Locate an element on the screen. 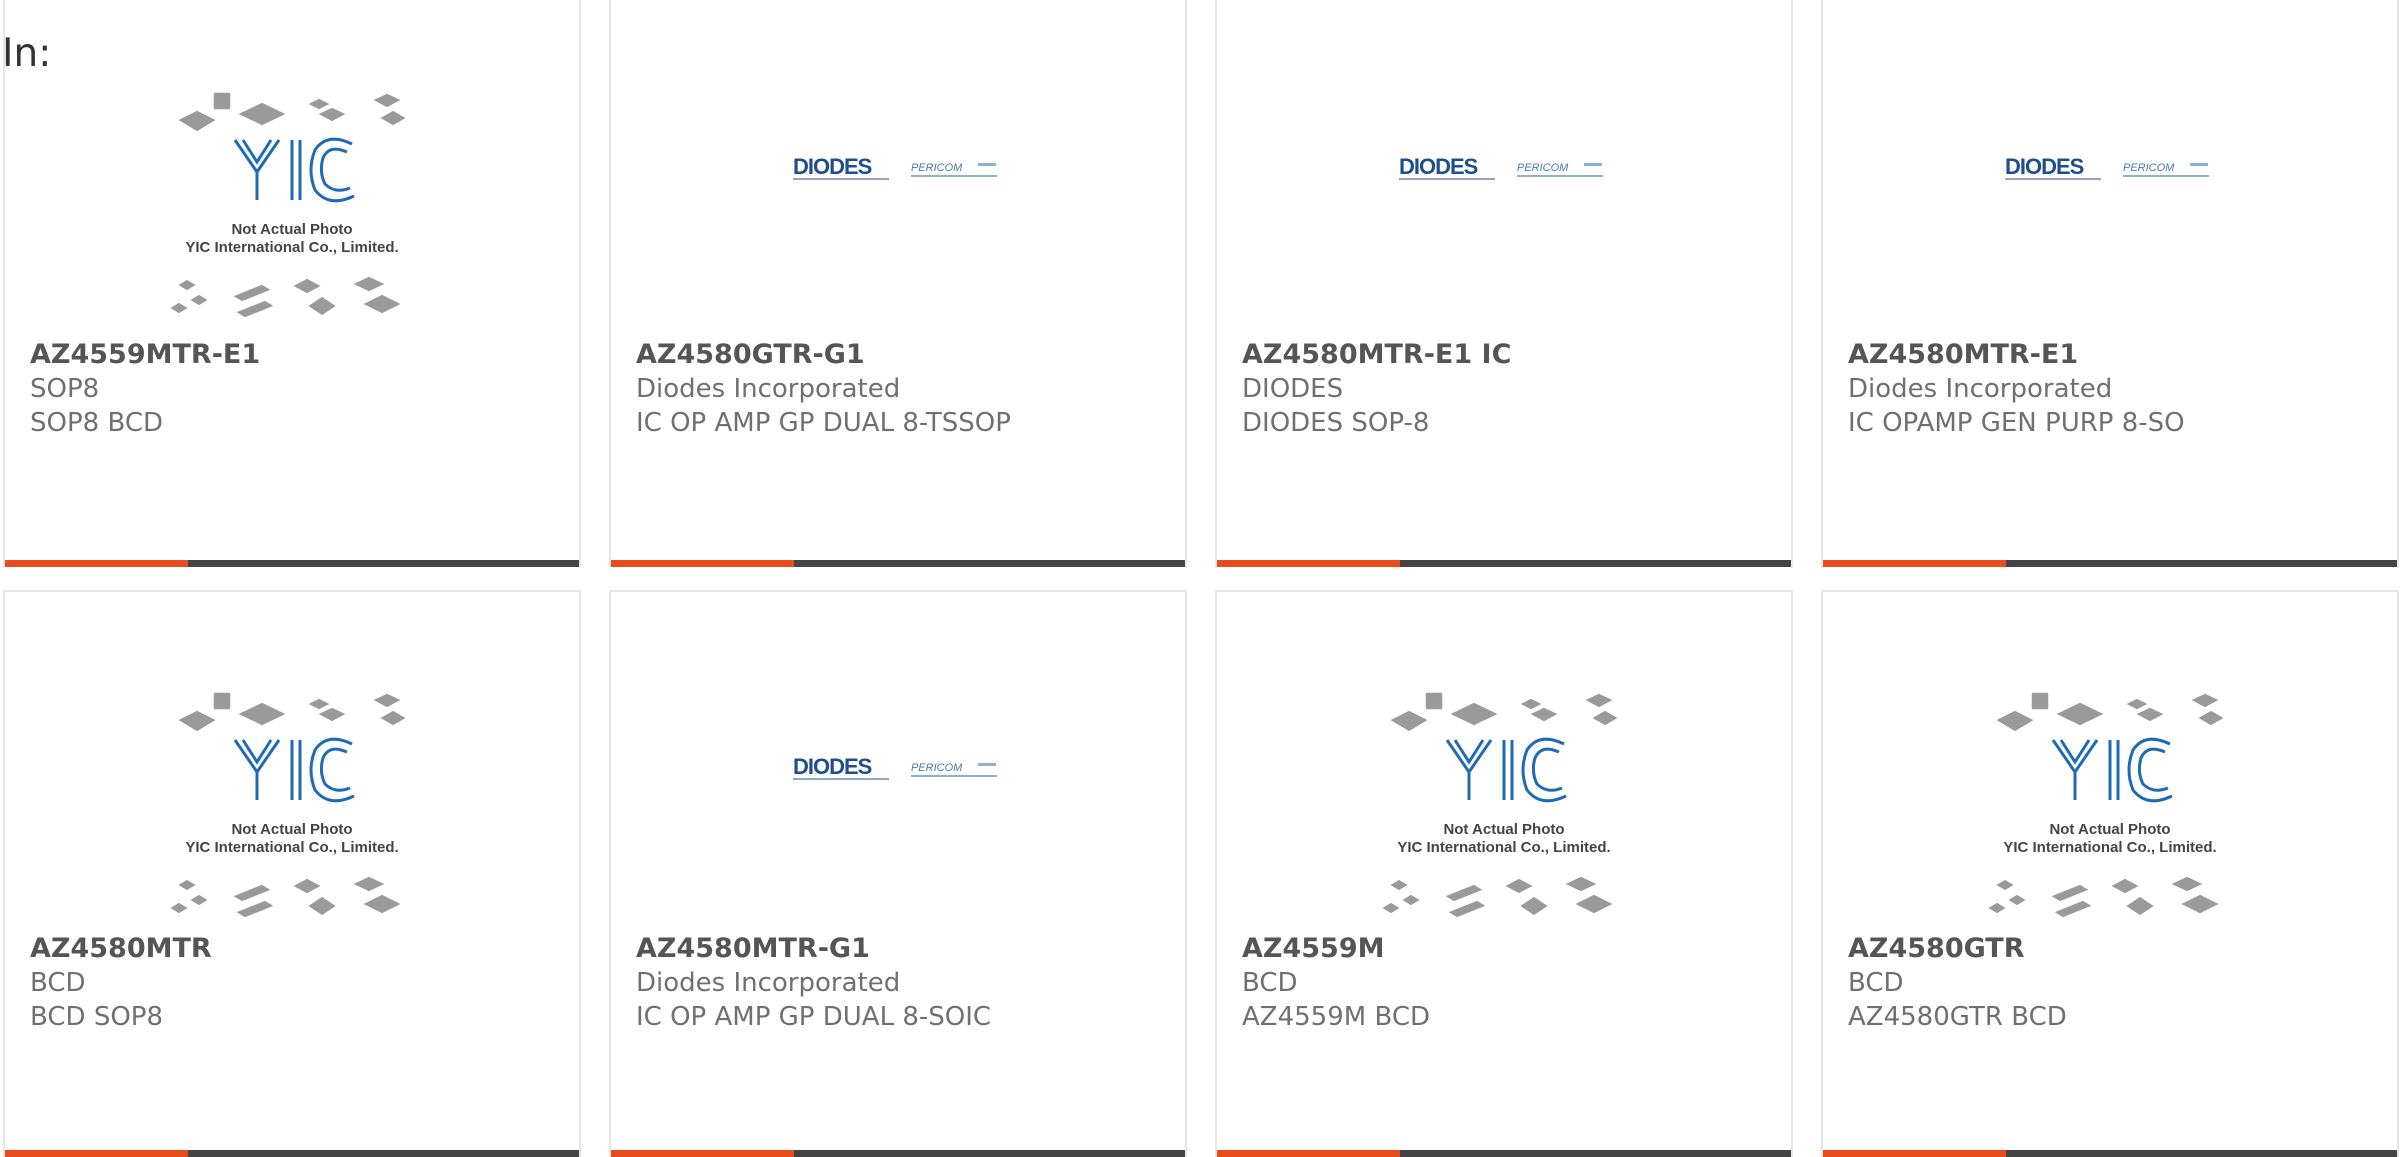 This screenshot has width=2406, height=1157. product-description: IC OP AMP GP DUAL 8-TSSOP is located at coordinates (823, 423).